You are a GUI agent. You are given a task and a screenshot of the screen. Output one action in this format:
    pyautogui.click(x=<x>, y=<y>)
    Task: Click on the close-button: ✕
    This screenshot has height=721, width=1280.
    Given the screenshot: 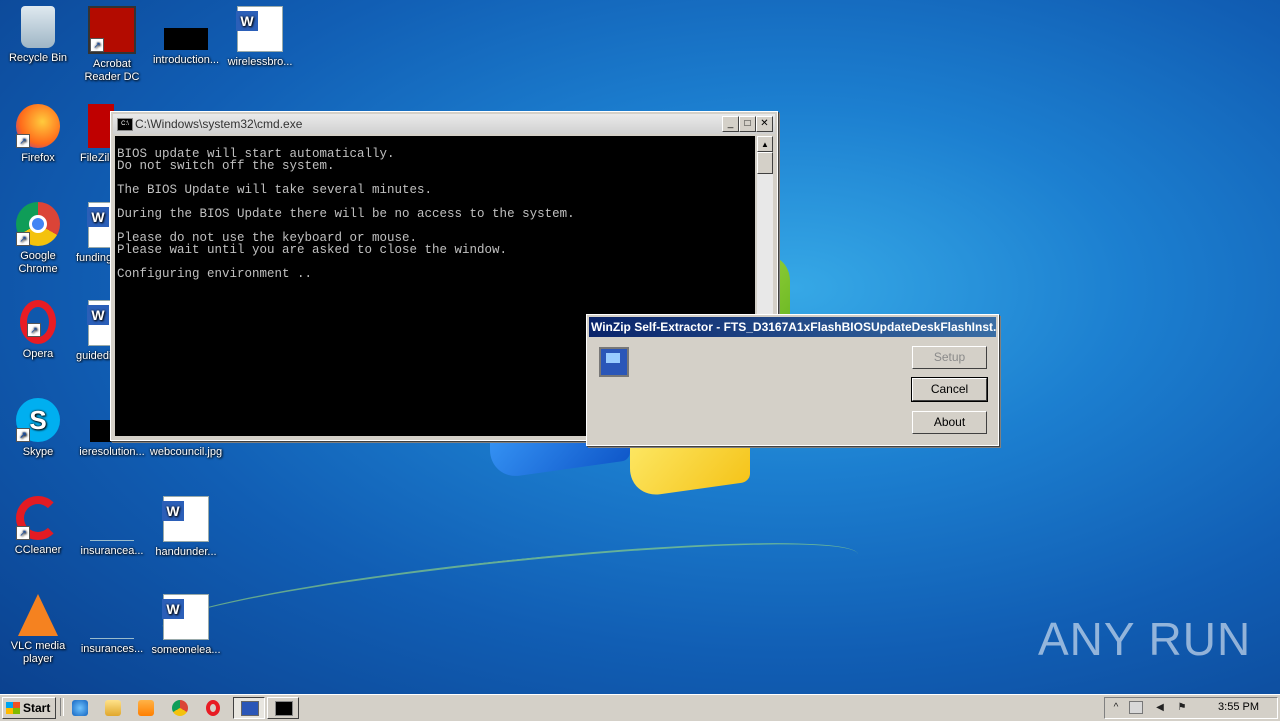 What is the action you would take?
    pyautogui.click(x=764, y=124)
    